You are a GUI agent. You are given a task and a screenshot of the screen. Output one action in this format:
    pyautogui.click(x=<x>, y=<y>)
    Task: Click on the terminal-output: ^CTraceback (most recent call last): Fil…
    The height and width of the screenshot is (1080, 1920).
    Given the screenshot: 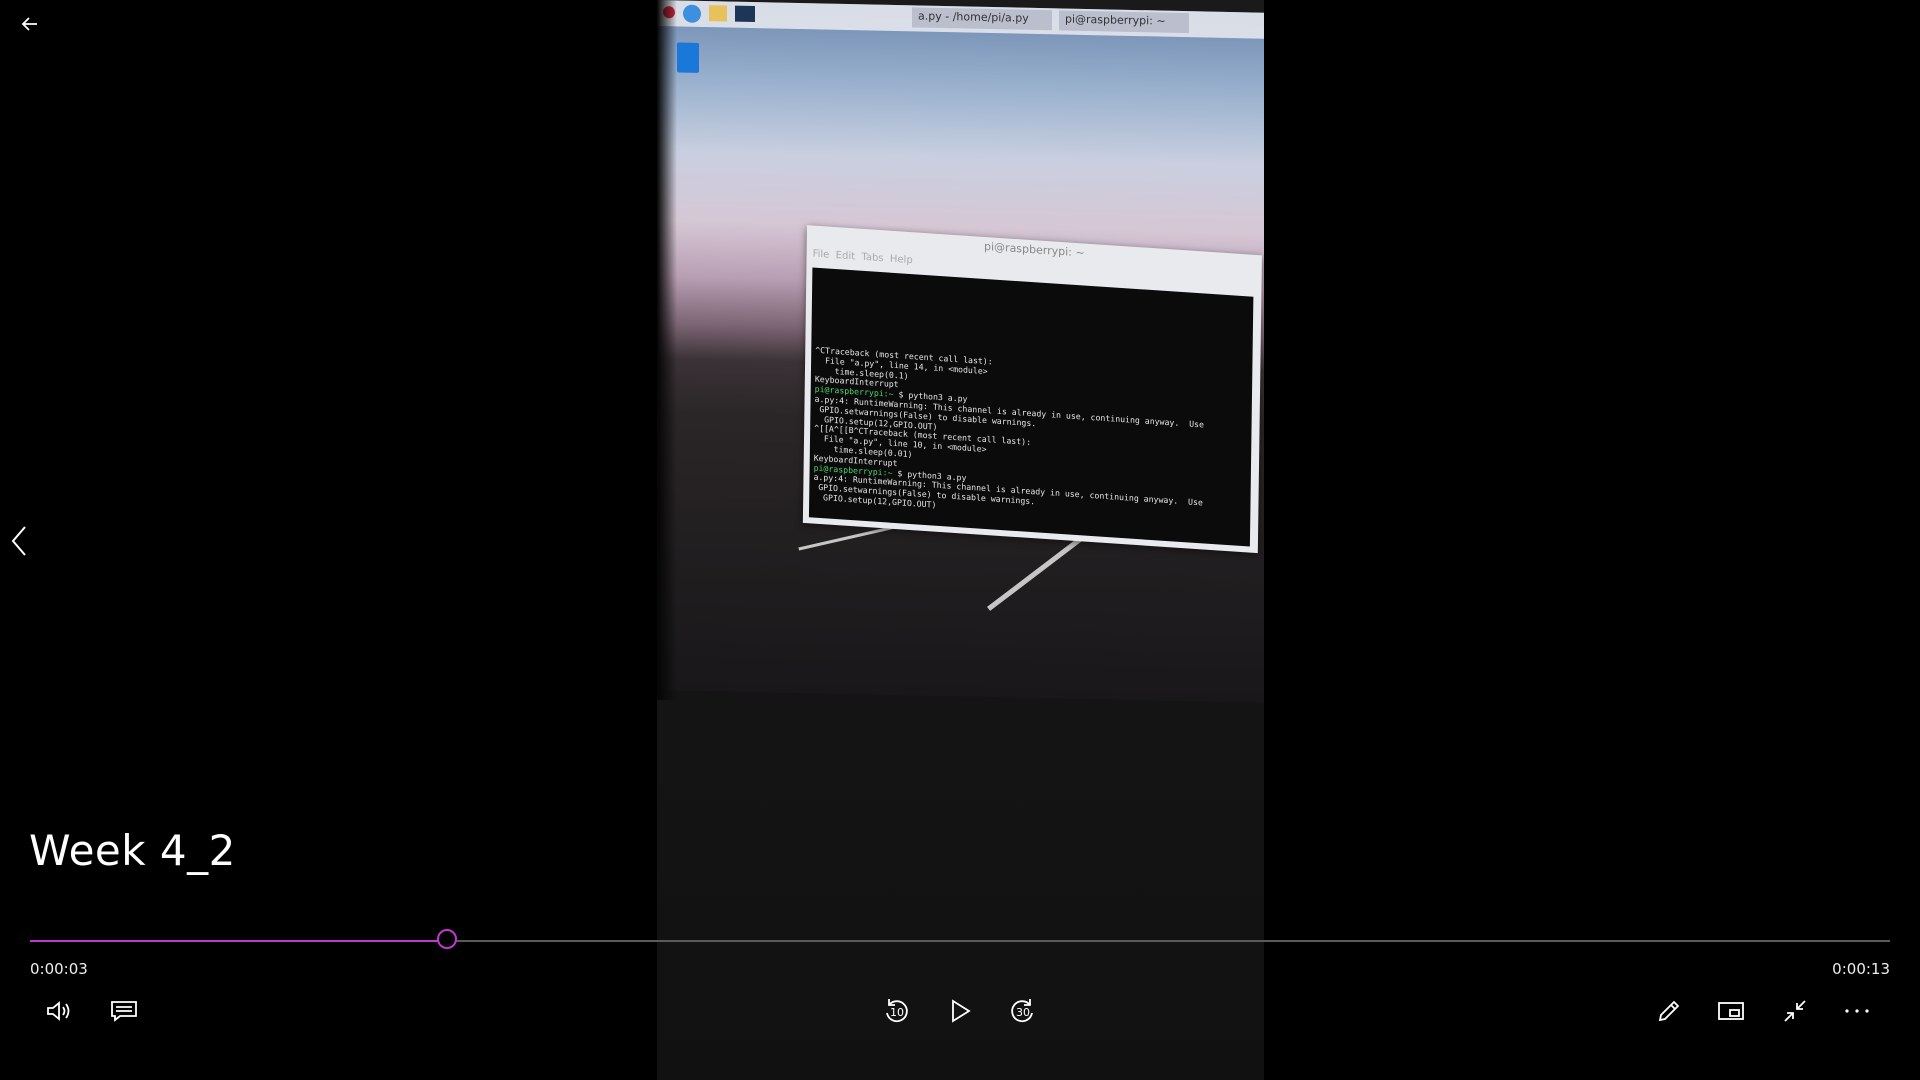 What is the action you would take?
    pyautogui.click(x=1031, y=407)
    